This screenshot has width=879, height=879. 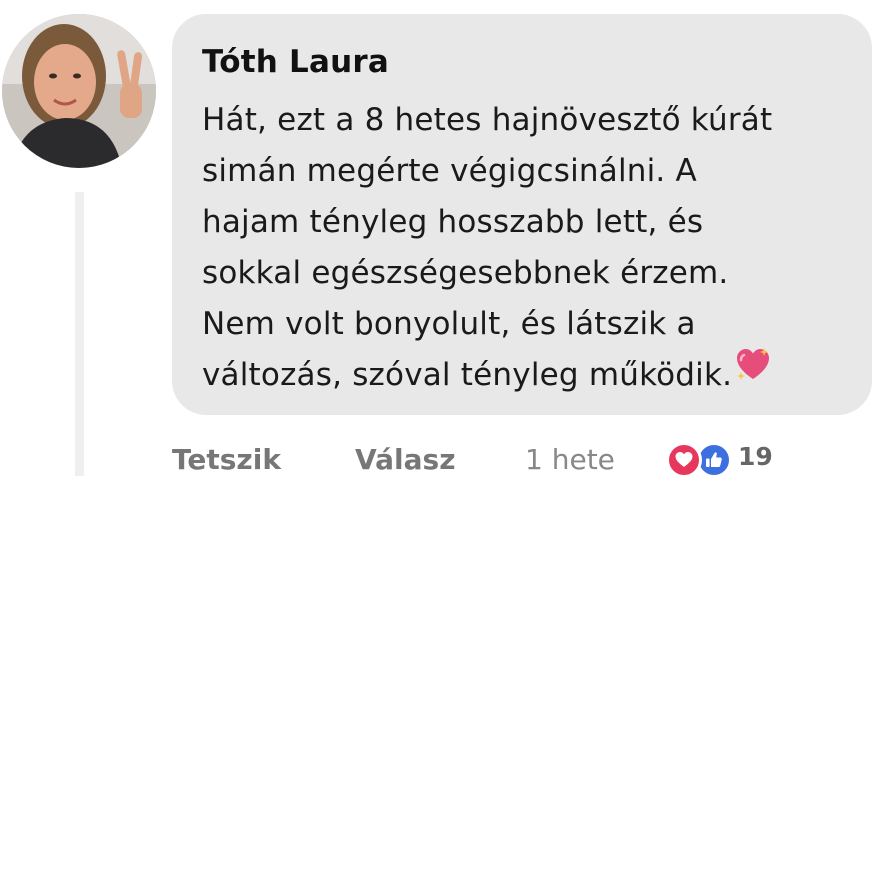 I want to click on comment-text-line: sokkal egészségesebbnek érzem., so click(x=465, y=273).